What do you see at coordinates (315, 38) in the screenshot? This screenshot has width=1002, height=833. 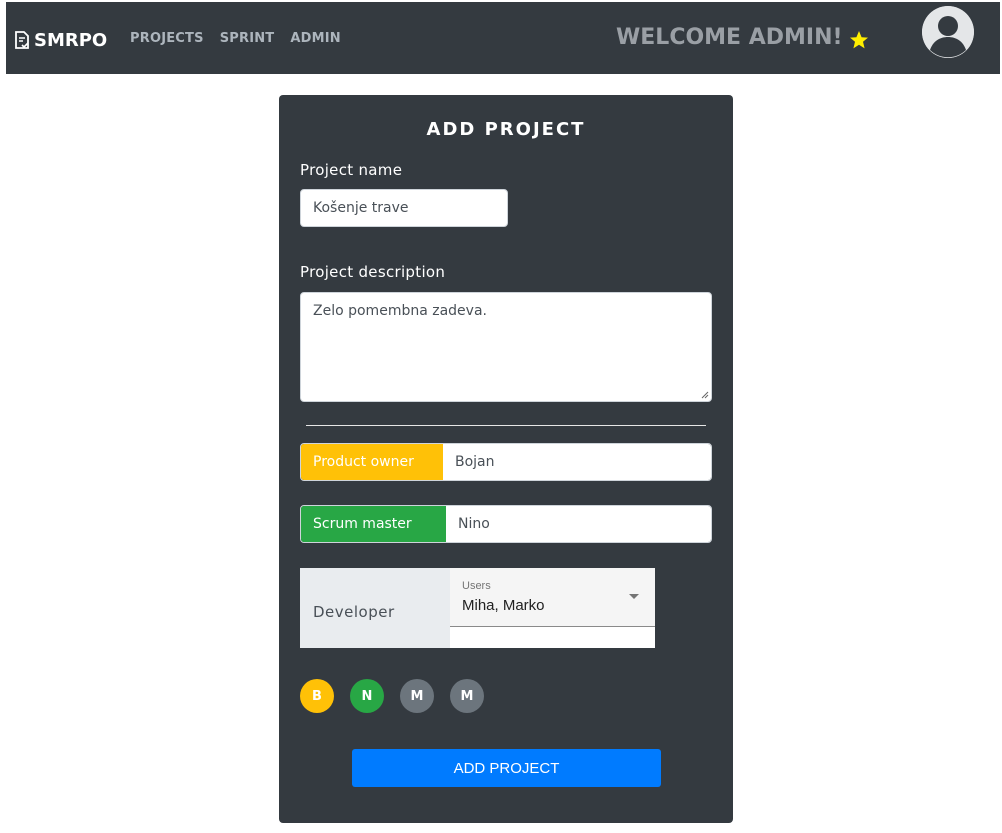 I see `nav-link-admin: ADMIN` at bounding box center [315, 38].